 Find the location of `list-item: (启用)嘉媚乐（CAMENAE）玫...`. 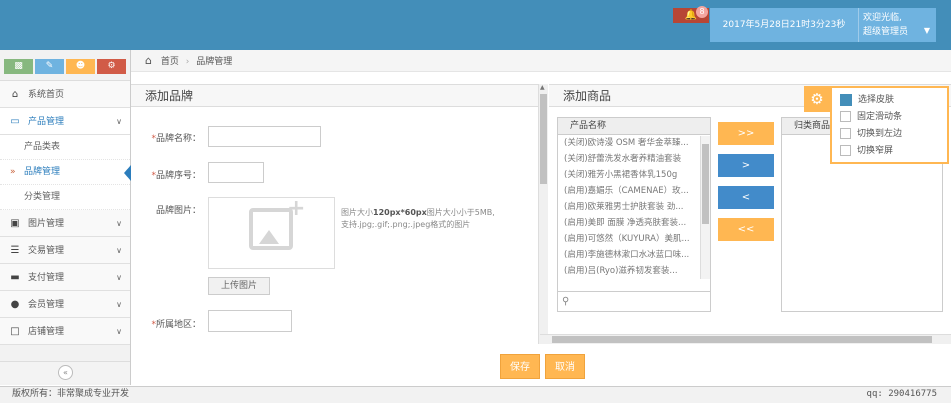

list-item: (启用)嘉媚乐（CAMENAE）玫... is located at coordinates (628, 191).